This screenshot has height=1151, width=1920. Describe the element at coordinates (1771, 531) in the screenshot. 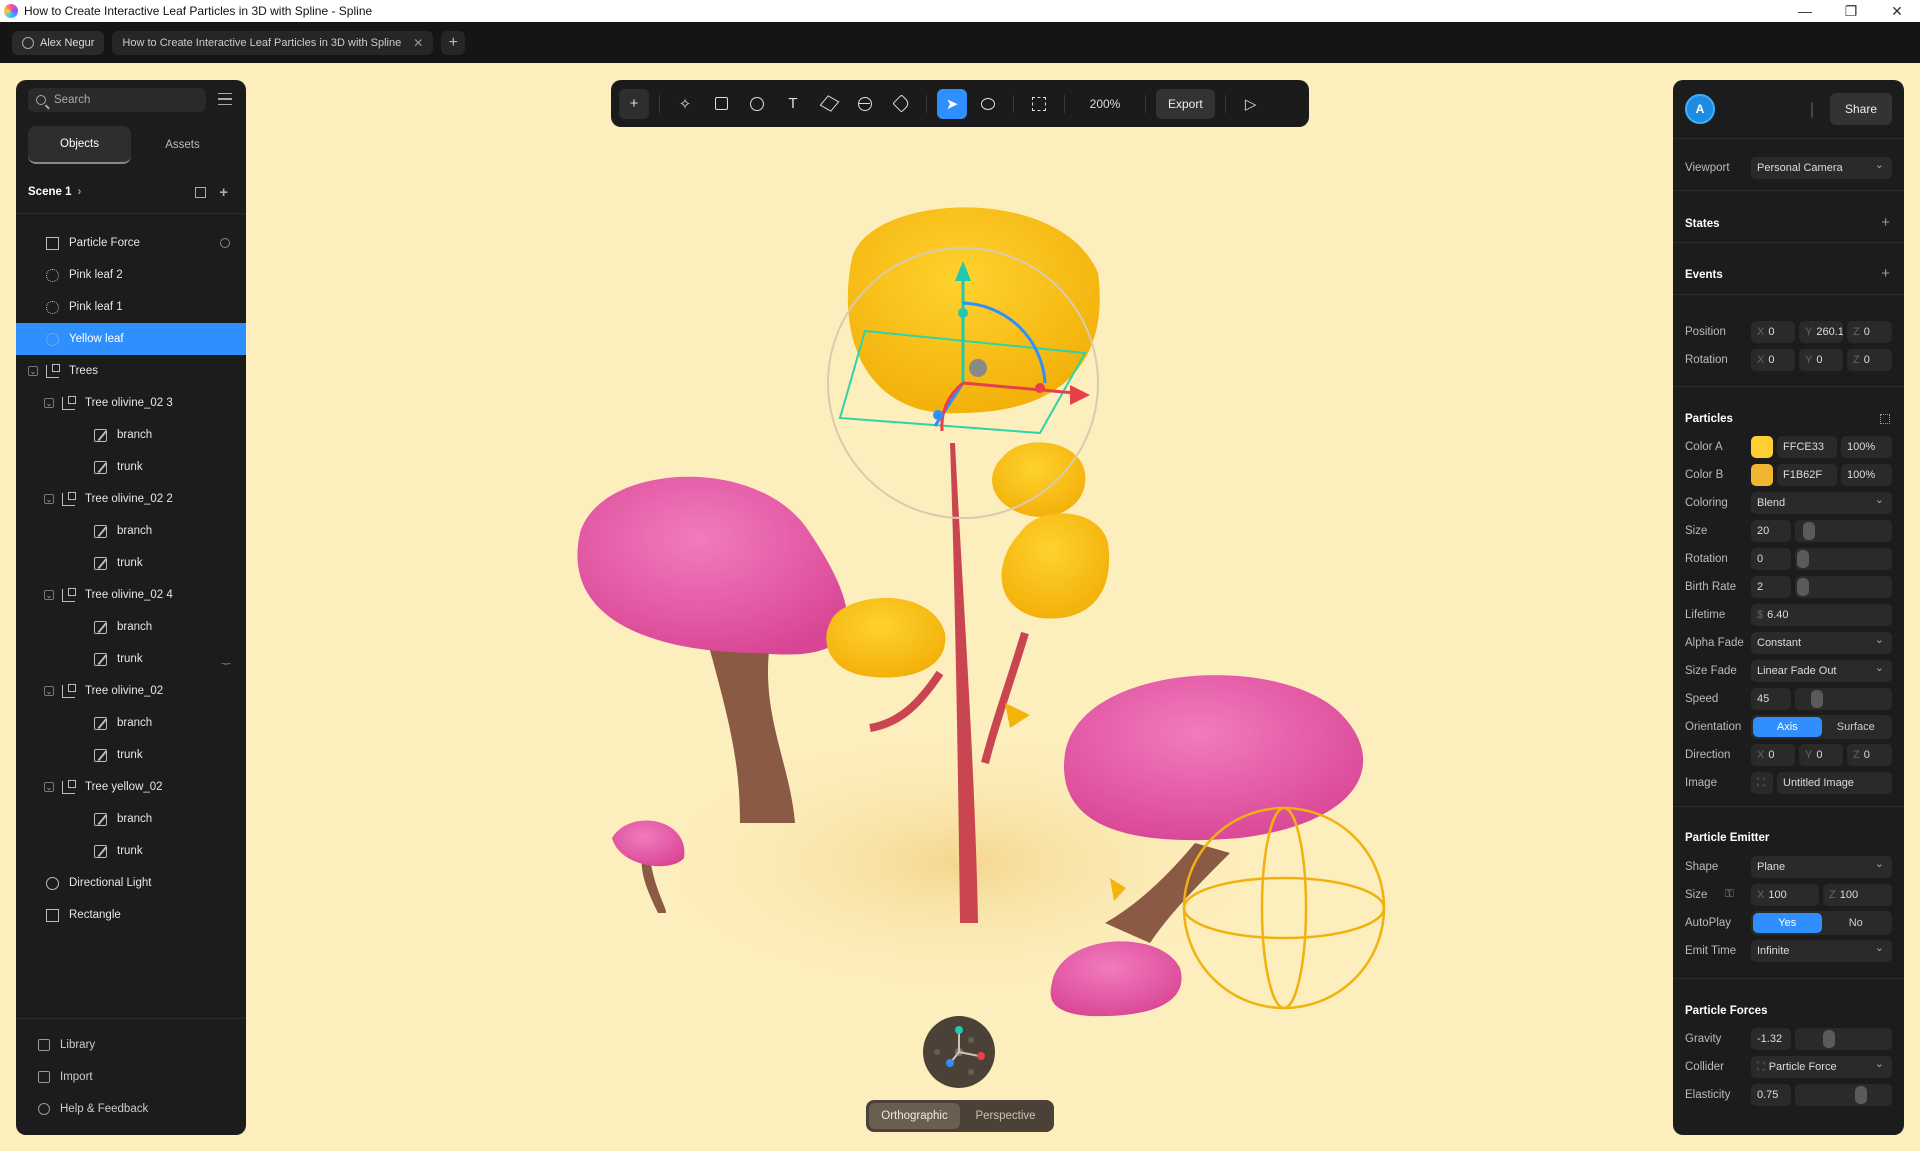

I see `size-field: 20` at that location.